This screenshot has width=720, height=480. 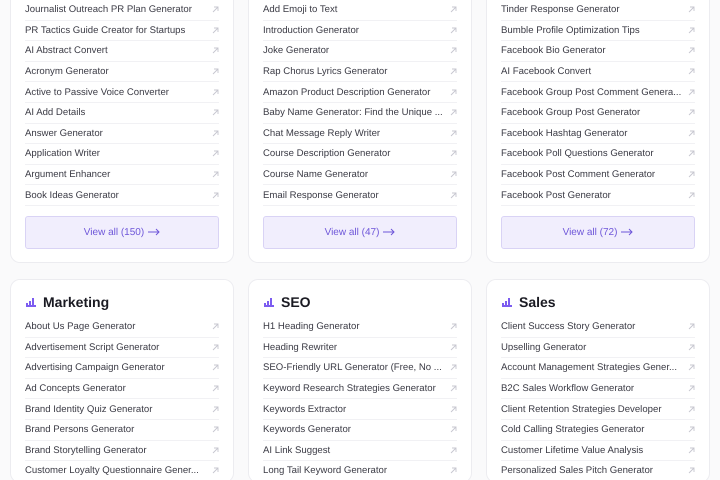 What do you see at coordinates (598, 232) in the screenshot?
I see `view-all-button: View all (72)` at bounding box center [598, 232].